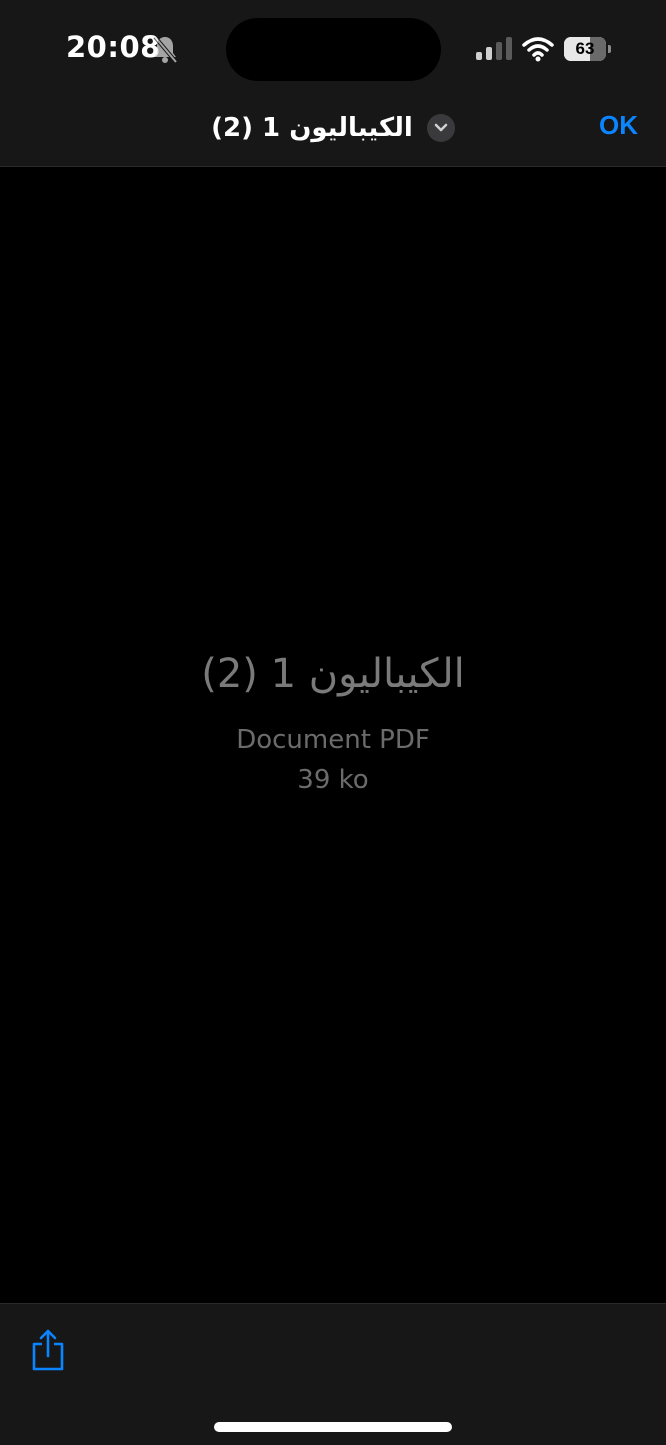  Describe the element at coordinates (312, 128) in the screenshot. I see `nav-title: الكيباليون 1 (2)` at that location.